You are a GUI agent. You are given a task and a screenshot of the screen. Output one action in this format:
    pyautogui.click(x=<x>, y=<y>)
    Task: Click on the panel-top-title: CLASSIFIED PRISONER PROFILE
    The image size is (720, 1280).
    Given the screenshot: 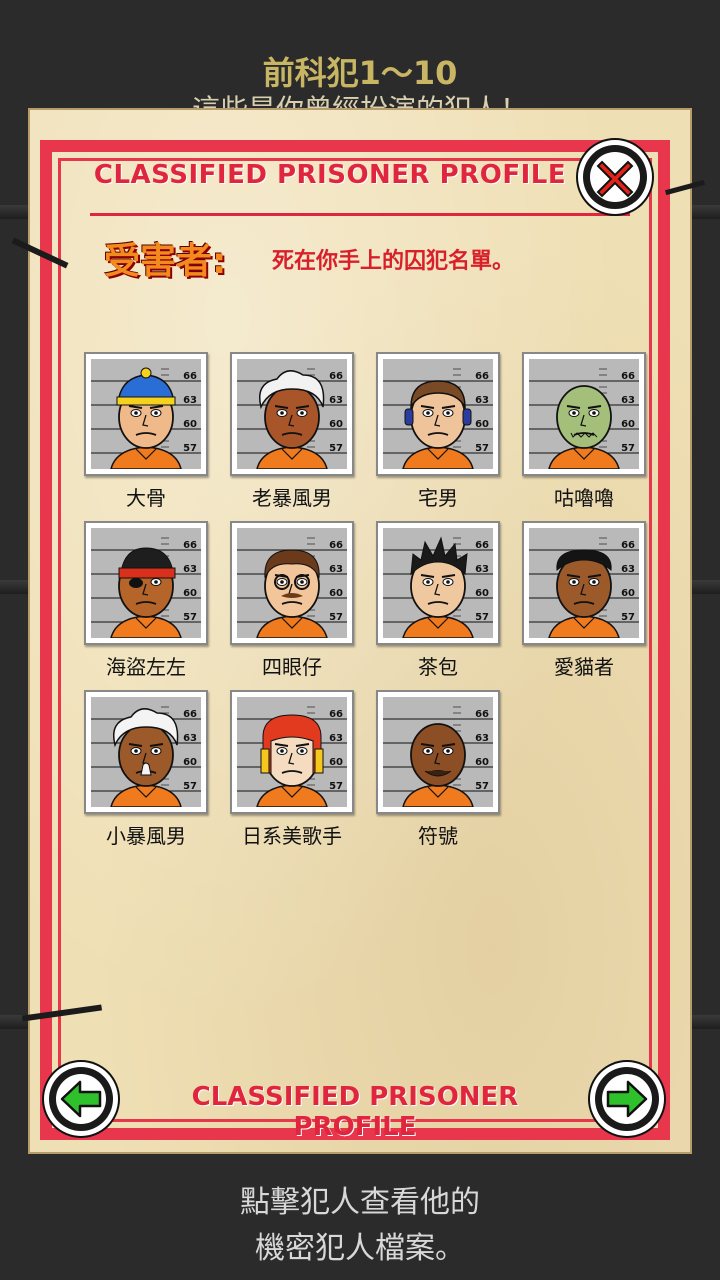 What is the action you would take?
    pyautogui.click(x=330, y=175)
    